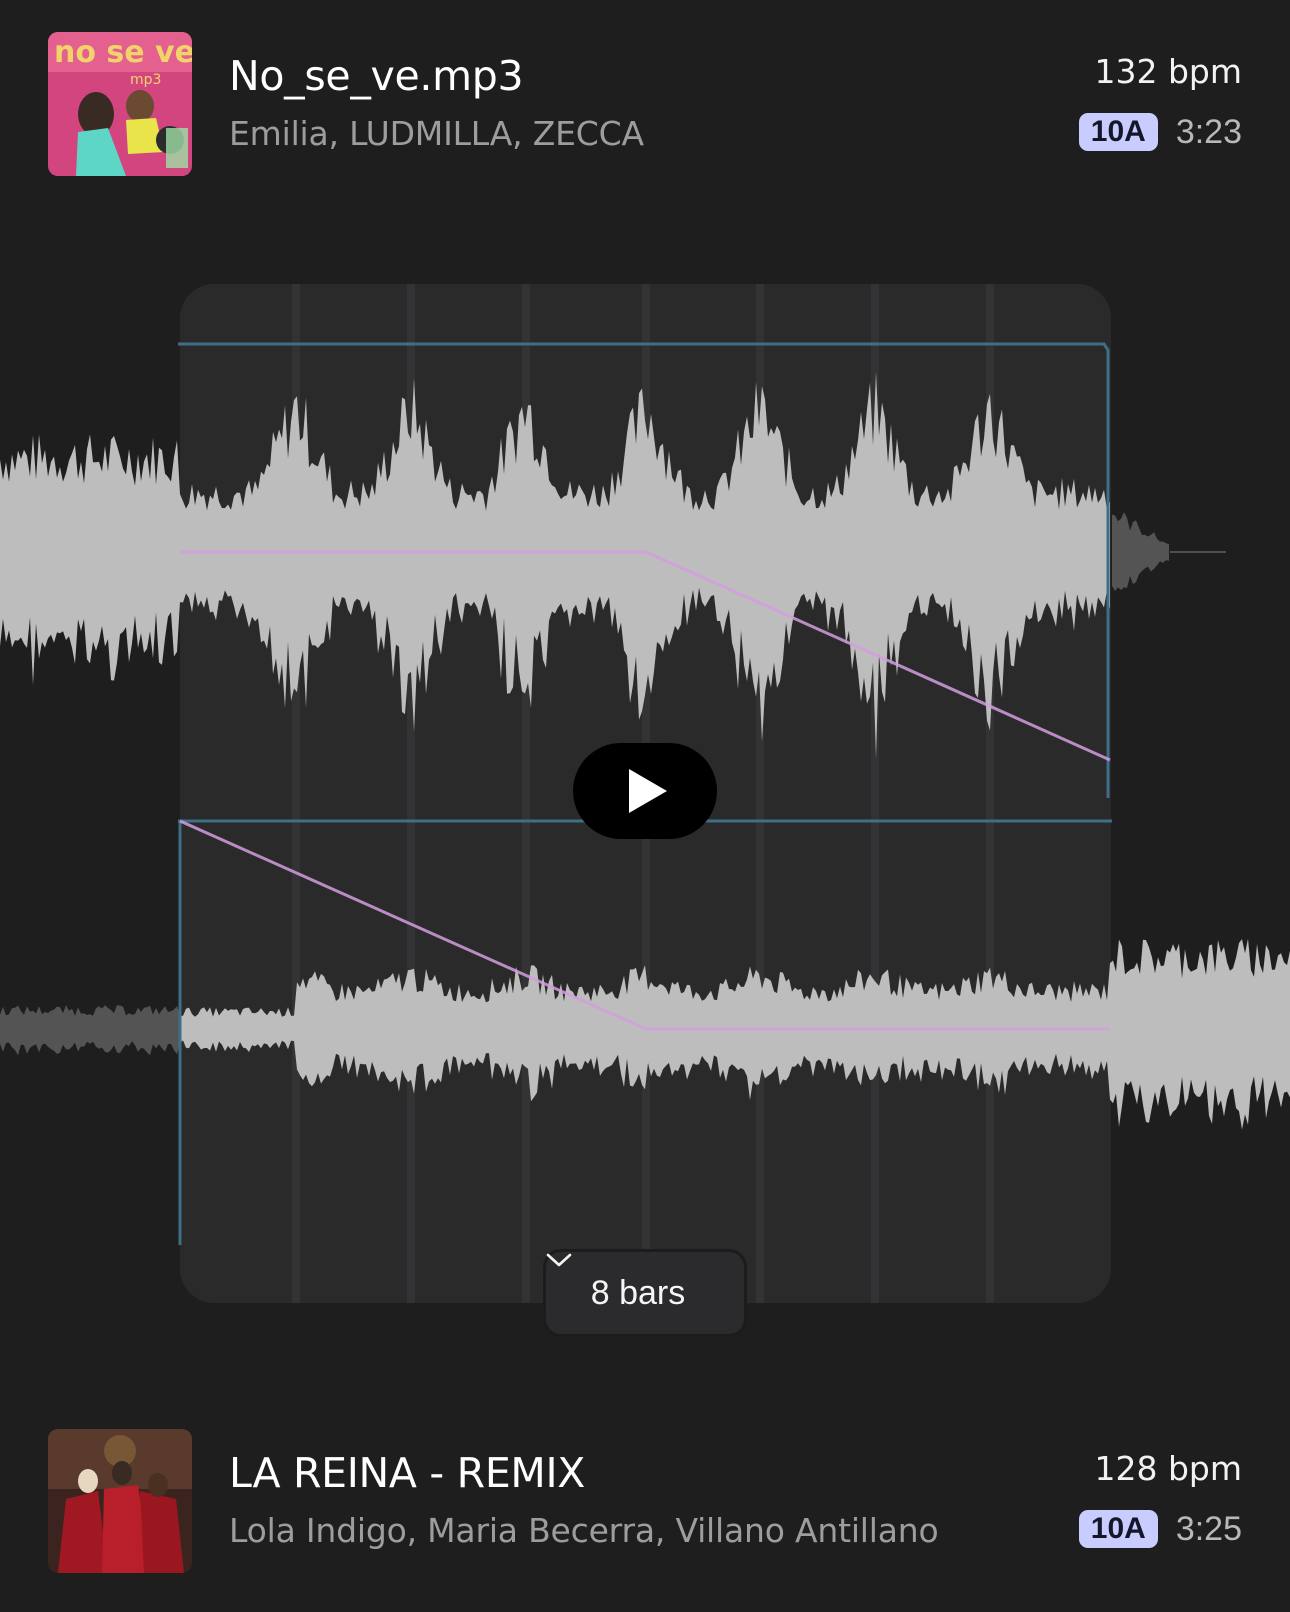 This screenshot has width=1290, height=1612. Describe the element at coordinates (1168, 71) in the screenshot. I see `track-bpm: 132 bpm` at that location.